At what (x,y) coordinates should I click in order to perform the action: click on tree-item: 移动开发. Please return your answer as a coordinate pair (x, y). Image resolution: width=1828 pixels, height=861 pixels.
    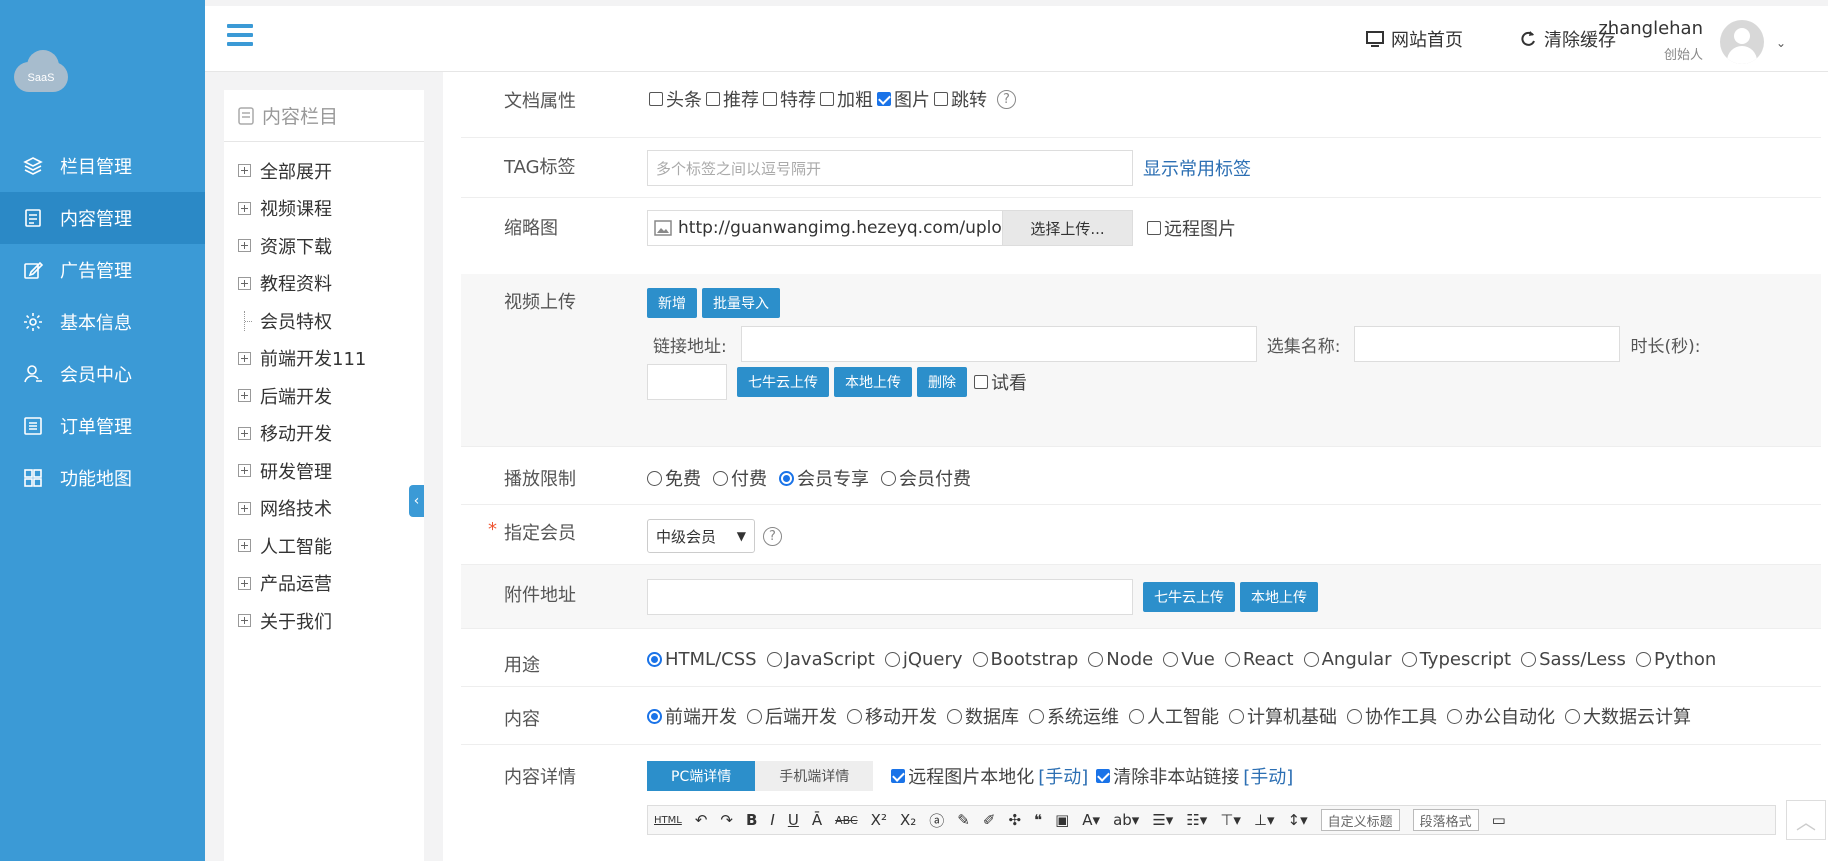
    Looking at the image, I should click on (324, 434).